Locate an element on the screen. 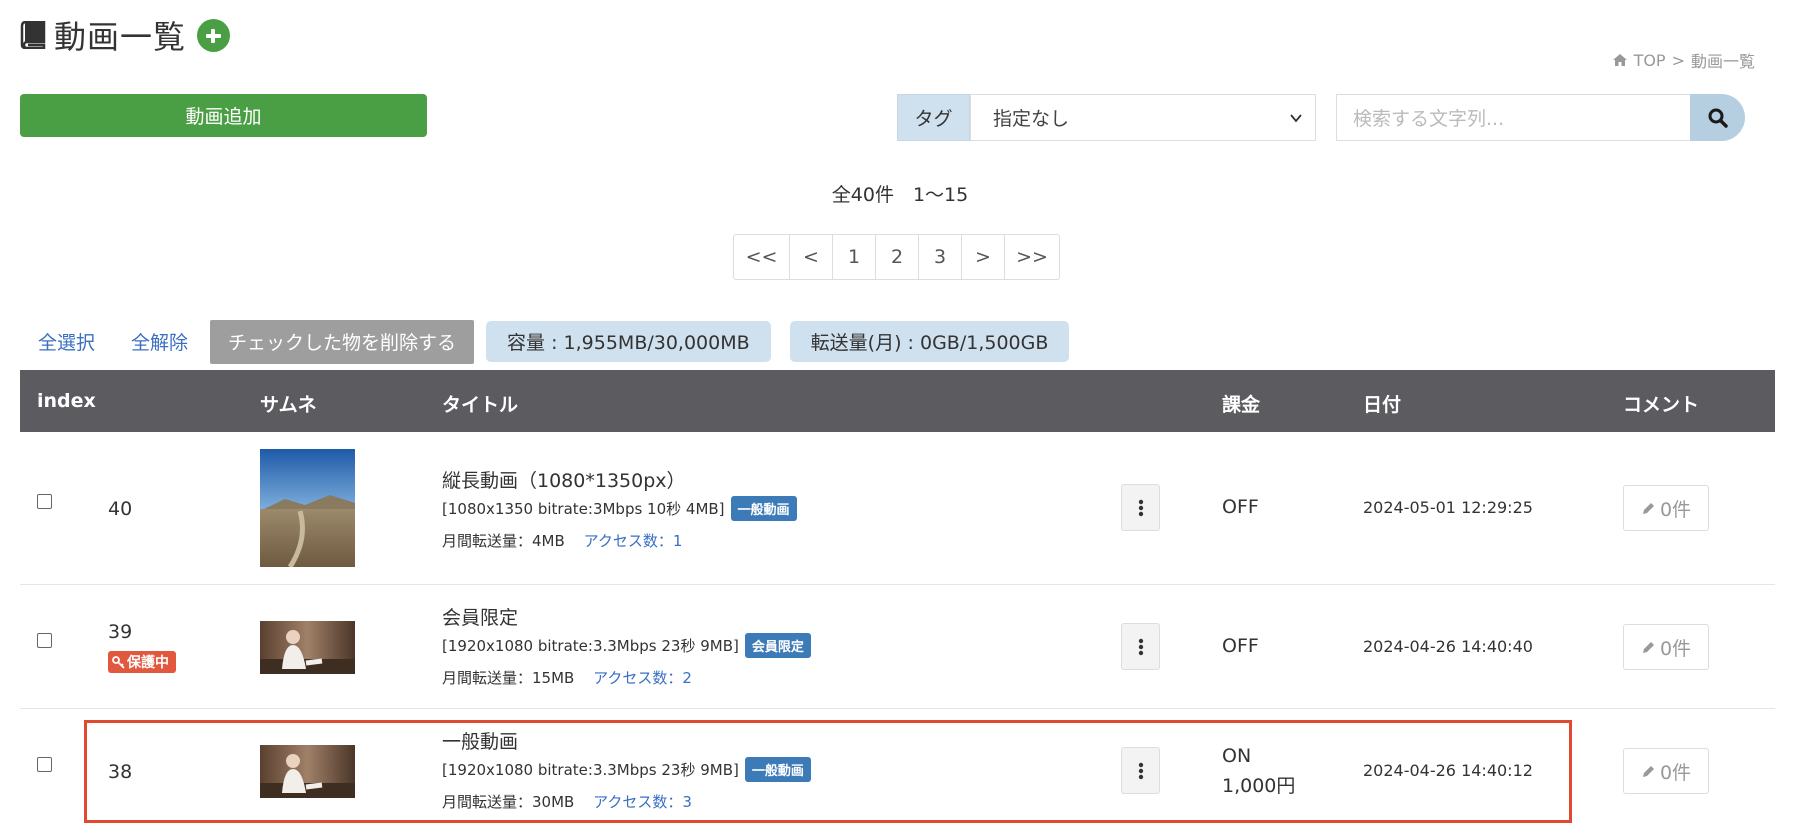 This screenshot has width=1800, height=833. page-title-area: 動画一覧 is located at coordinates (125, 35).